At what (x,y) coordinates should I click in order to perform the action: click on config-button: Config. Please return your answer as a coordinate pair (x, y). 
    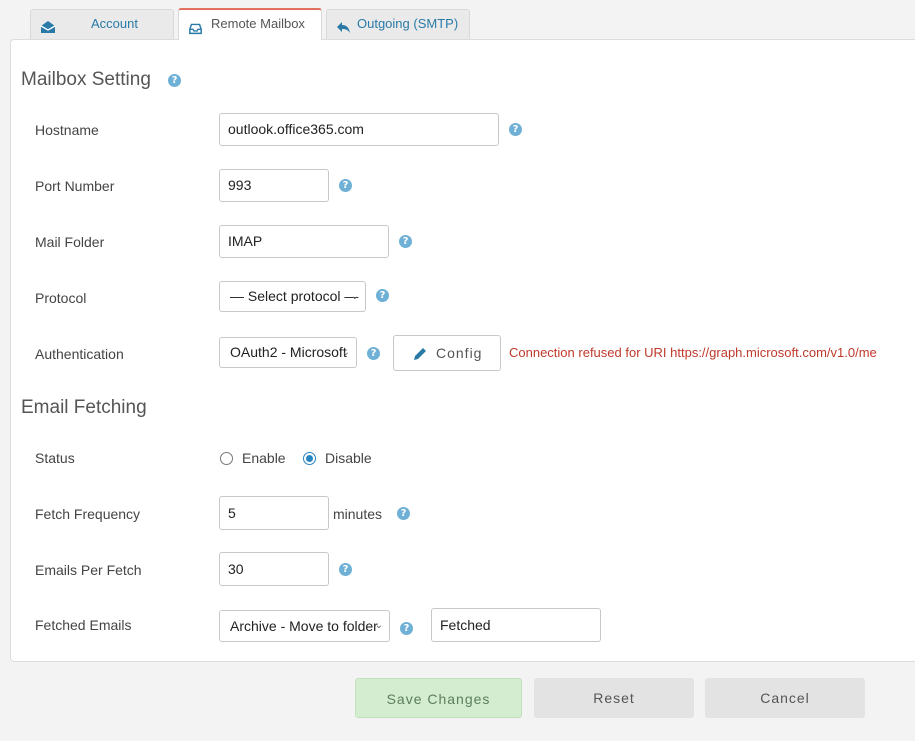
    Looking at the image, I should click on (447, 353).